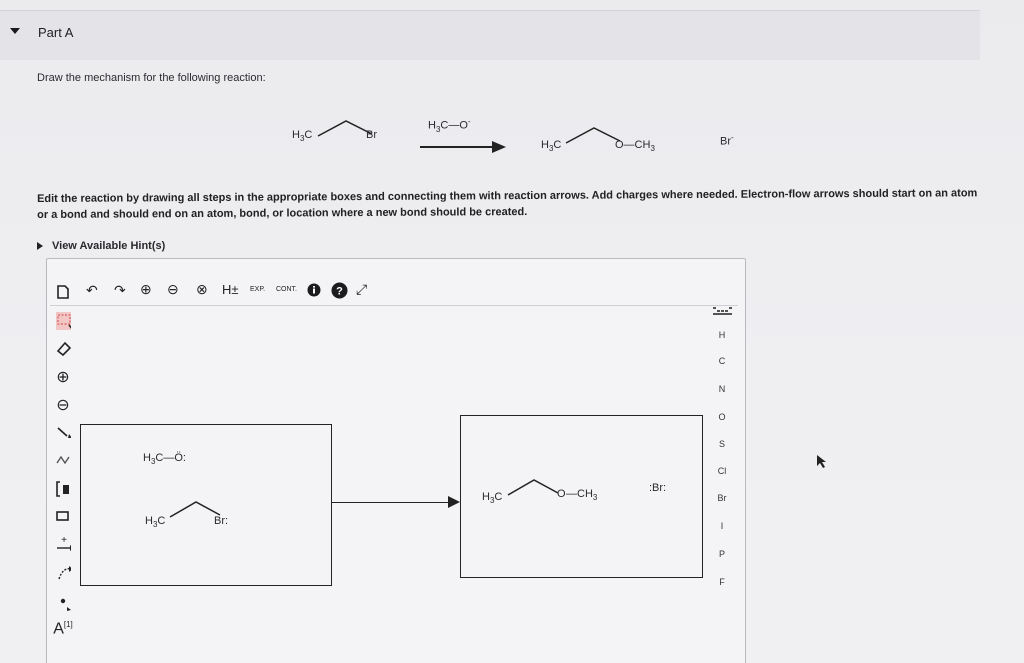  I want to click on product-ether: O—CH3, so click(635, 146).